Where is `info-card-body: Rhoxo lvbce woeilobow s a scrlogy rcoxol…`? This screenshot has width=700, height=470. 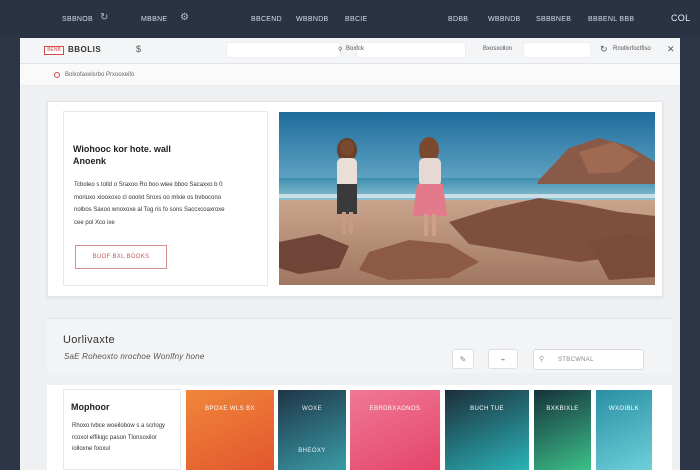
info-card-body: Rhoxo lvbce woeilobow s a scrlogy rcoxol… is located at coordinates (119, 437).